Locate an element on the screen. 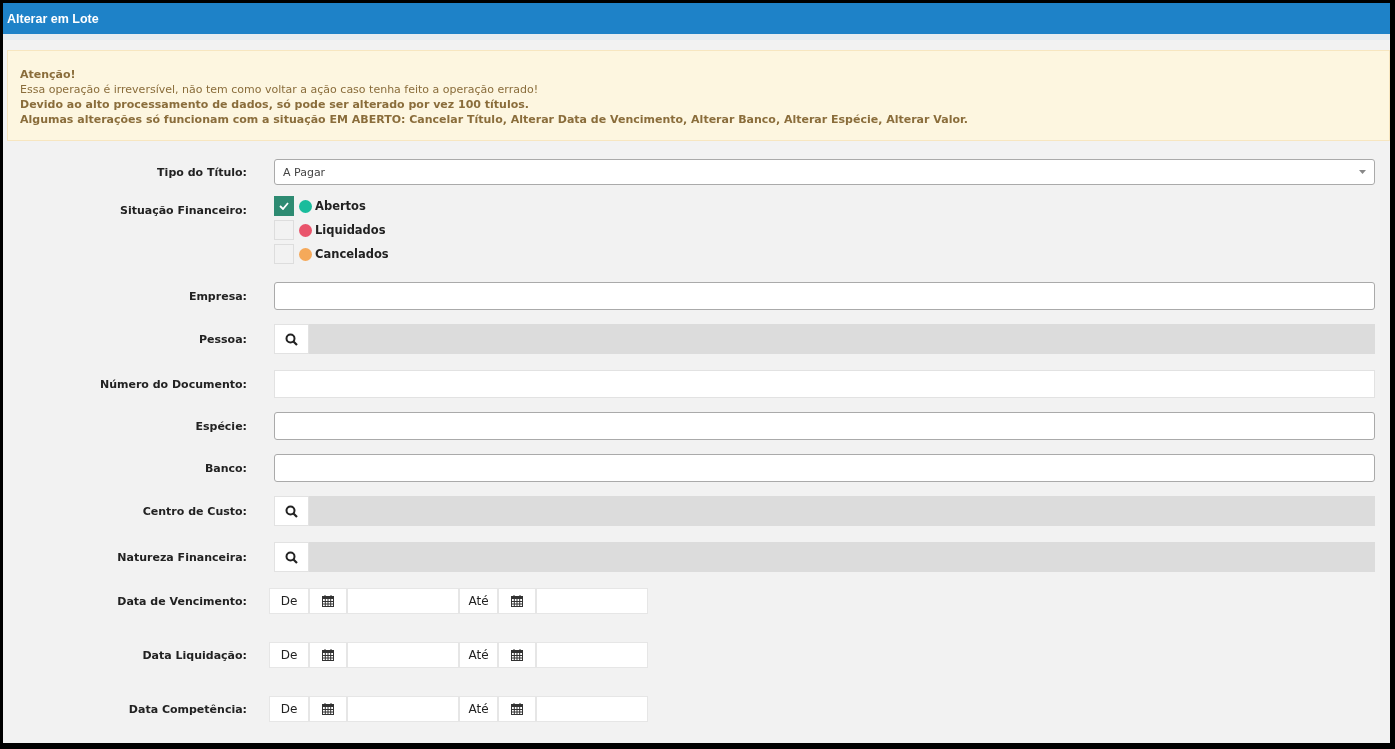  warning-title: Atenção! is located at coordinates (48, 74).